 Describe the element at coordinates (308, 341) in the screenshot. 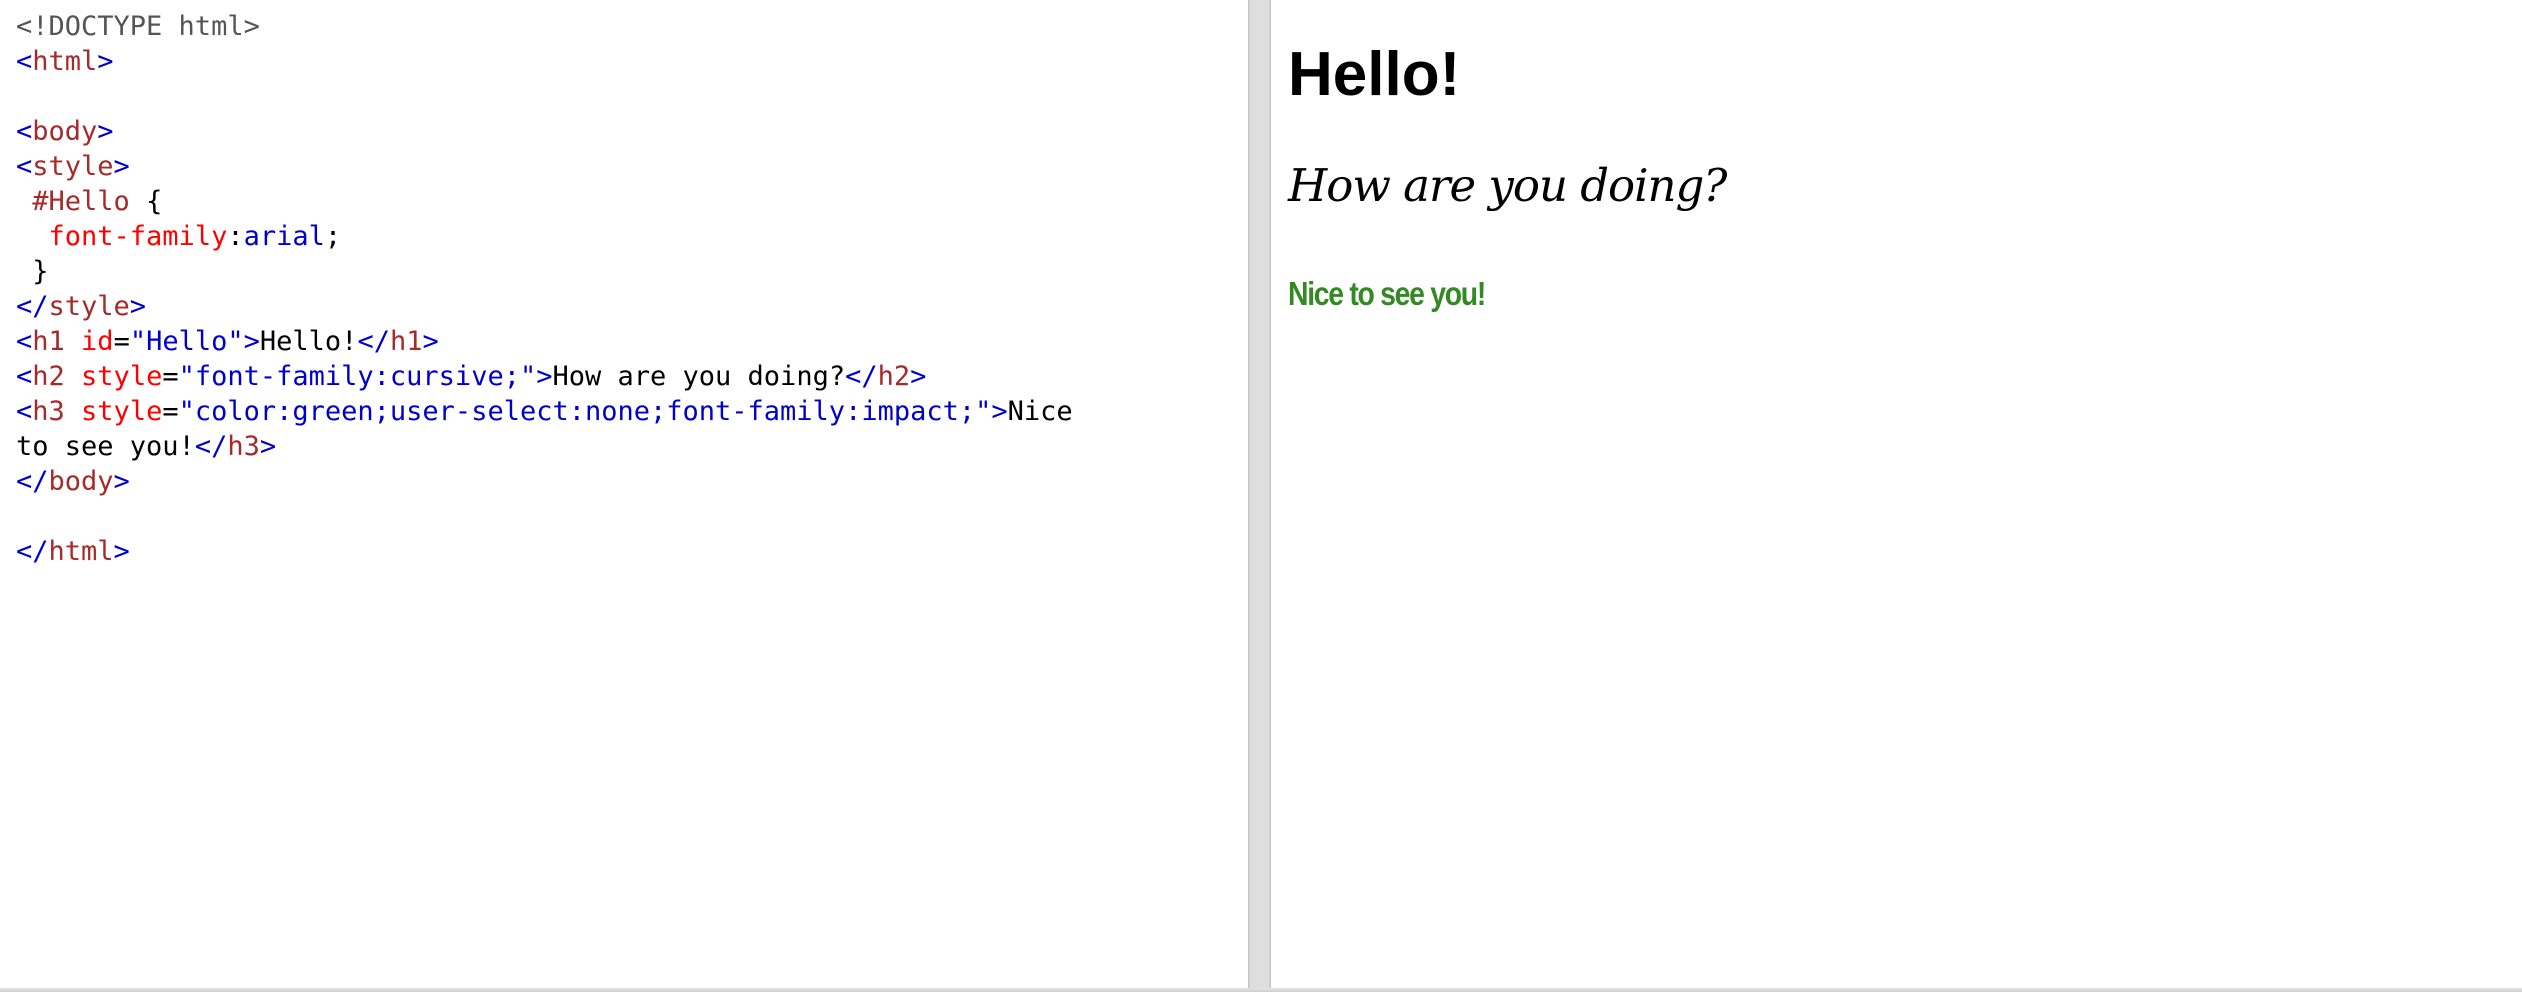

I see `code-token-text: Hello!` at that location.